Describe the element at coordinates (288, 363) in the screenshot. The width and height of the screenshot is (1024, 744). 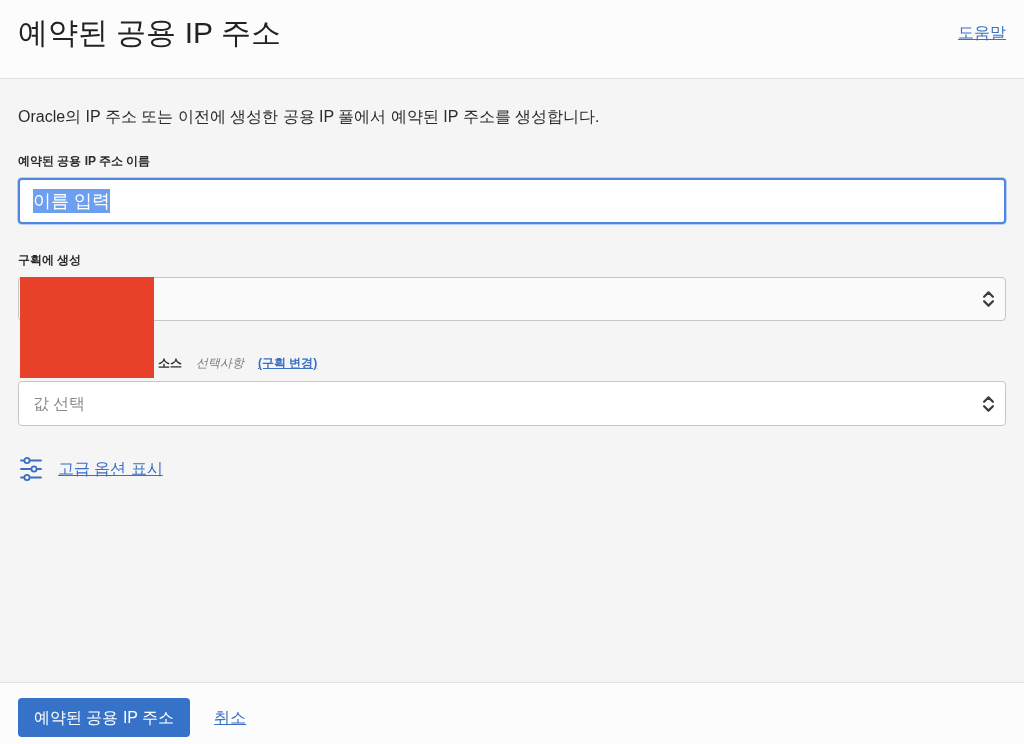
I see `change-compartment-link: (구획 변경)` at that location.